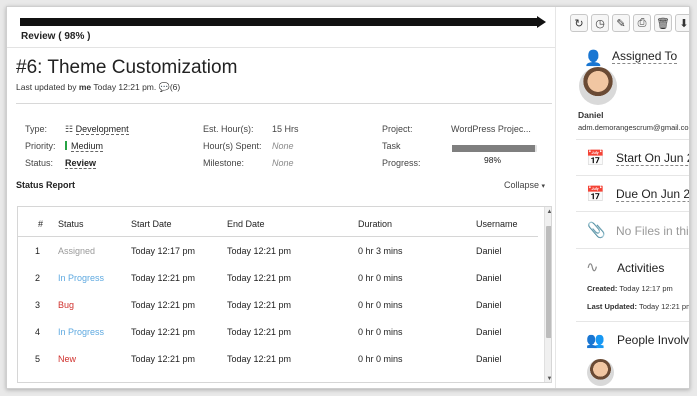  I want to click on updated-by: me, so click(85, 87).